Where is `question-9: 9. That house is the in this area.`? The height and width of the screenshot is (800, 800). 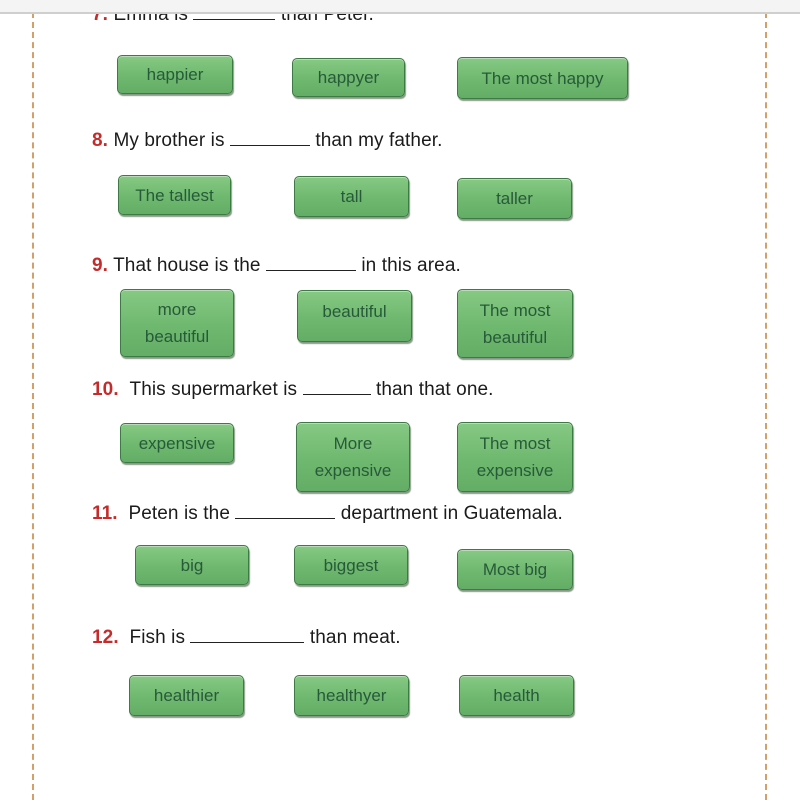
question-9: 9. That house is the in this area. is located at coordinates (276, 266).